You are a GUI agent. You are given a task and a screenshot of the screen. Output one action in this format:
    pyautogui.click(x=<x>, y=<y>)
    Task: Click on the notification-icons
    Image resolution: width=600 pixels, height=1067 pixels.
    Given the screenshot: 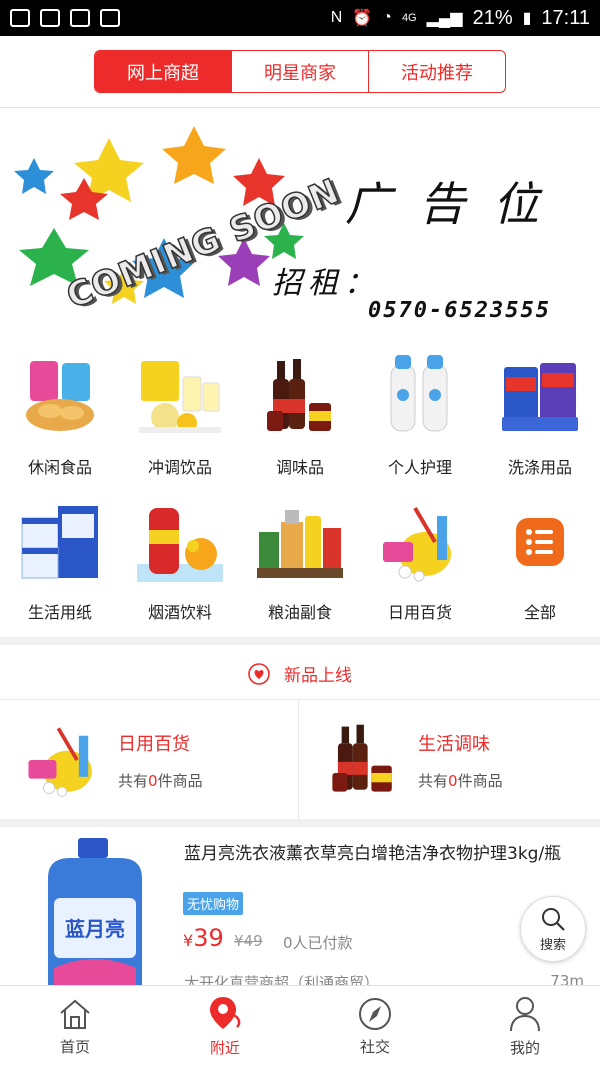 What is the action you would take?
    pyautogui.click(x=65, y=18)
    